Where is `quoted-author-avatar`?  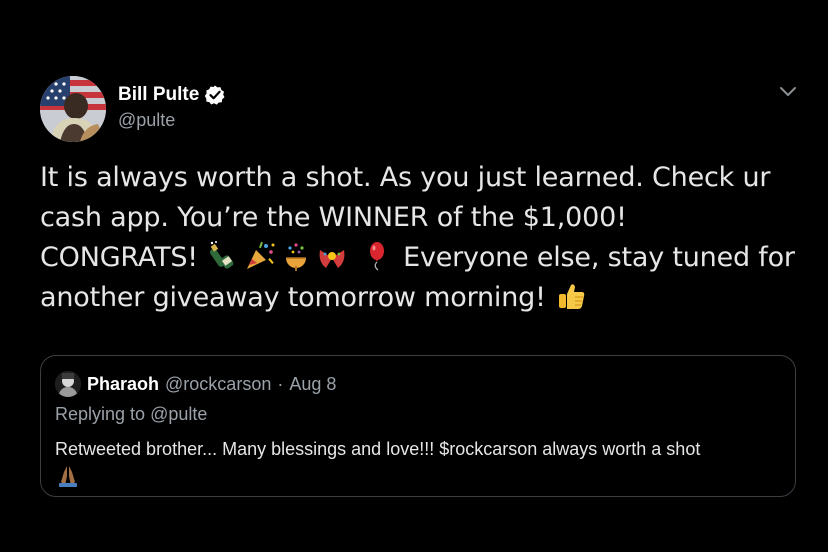
quoted-author-avatar is located at coordinates (68, 384).